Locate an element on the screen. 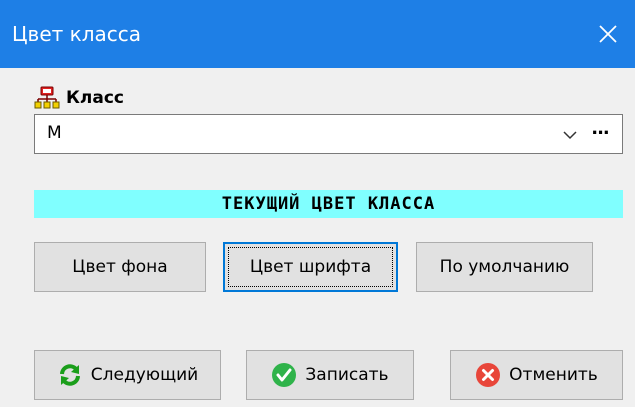 The image size is (635, 407). font-color-focus-rect: Цвет шрифта is located at coordinates (310, 267).